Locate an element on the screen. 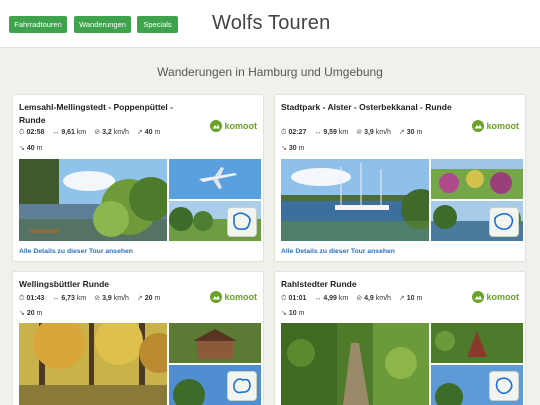 Image resolution: width=540 pixels, height=405 pixels. photo-forest-house is located at coordinates (215, 343).